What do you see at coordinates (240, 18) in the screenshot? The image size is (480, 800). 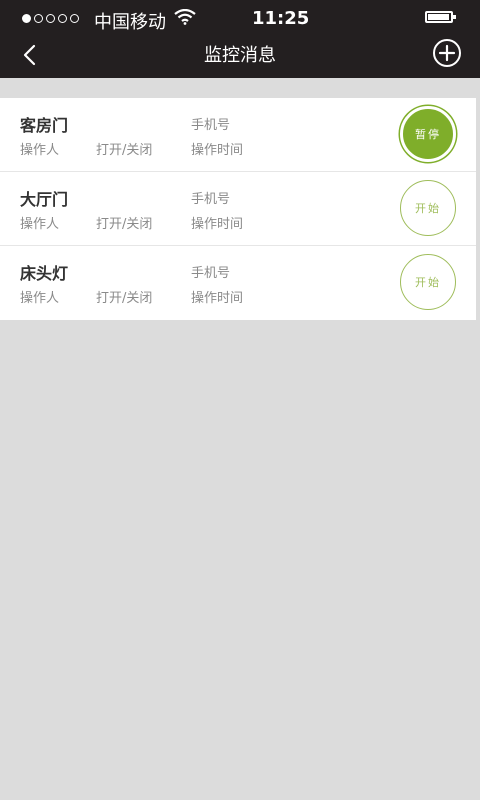 I see `status-bar: 中国移动 11:25` at bounding box center [240, 18].